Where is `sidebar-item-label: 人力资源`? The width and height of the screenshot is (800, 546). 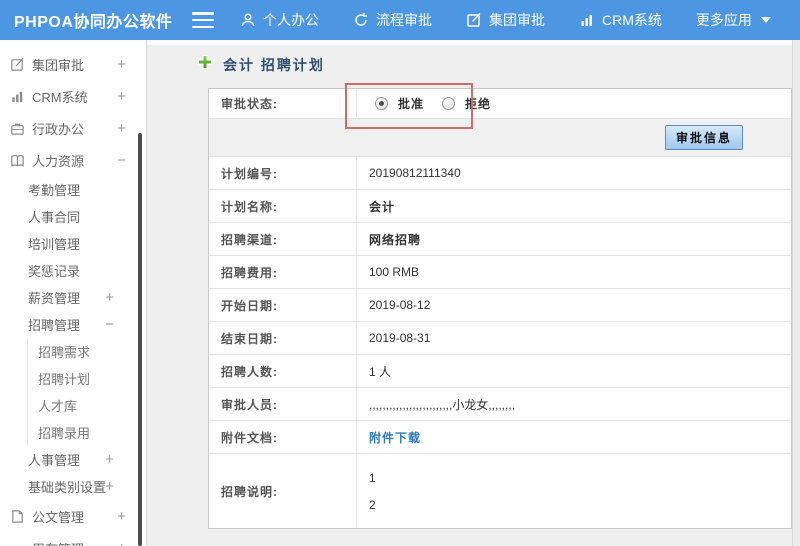 sidebar-item-label: 人力资源 is located at coordinates (58, 161).